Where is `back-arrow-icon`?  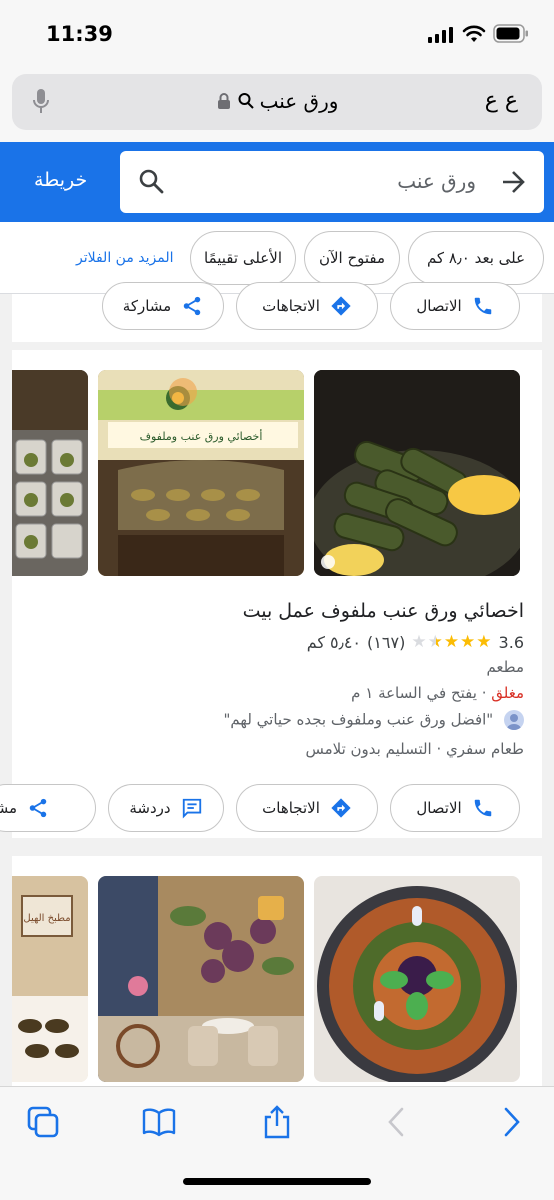 back-arrow-icon is located at coordinates (513, 182).